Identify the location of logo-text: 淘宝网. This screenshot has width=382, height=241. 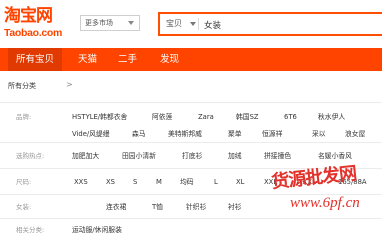
(28, 16).